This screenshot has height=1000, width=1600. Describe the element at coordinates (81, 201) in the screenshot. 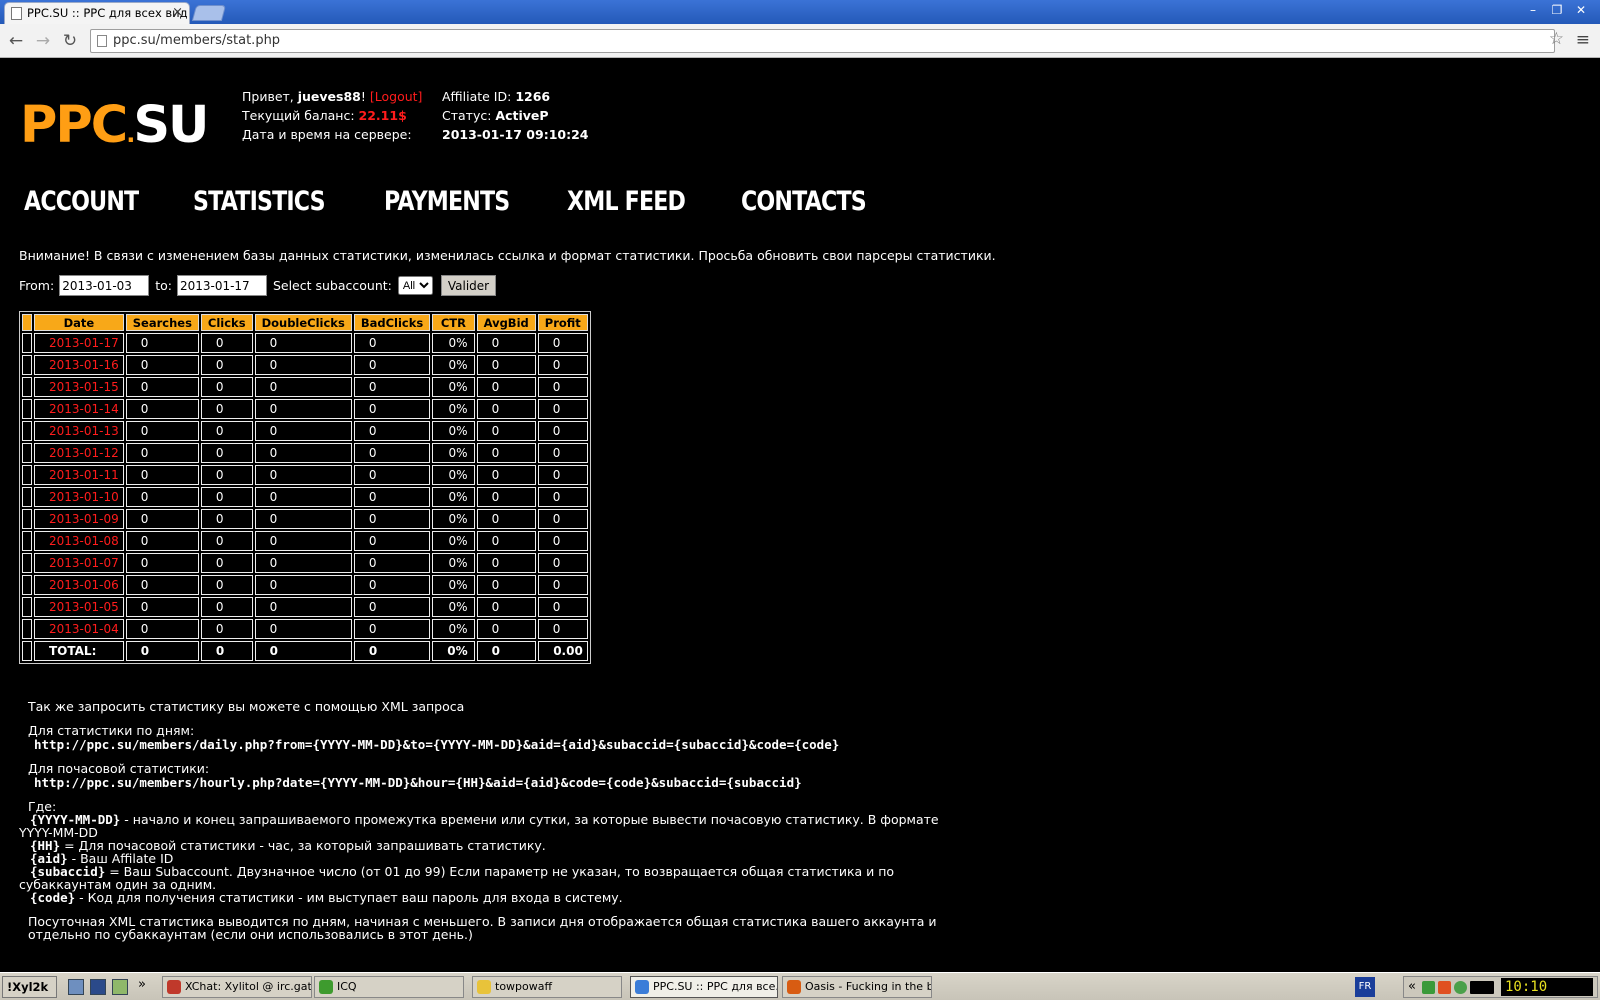

I see `nav-account: ACCOUNT` at that location.